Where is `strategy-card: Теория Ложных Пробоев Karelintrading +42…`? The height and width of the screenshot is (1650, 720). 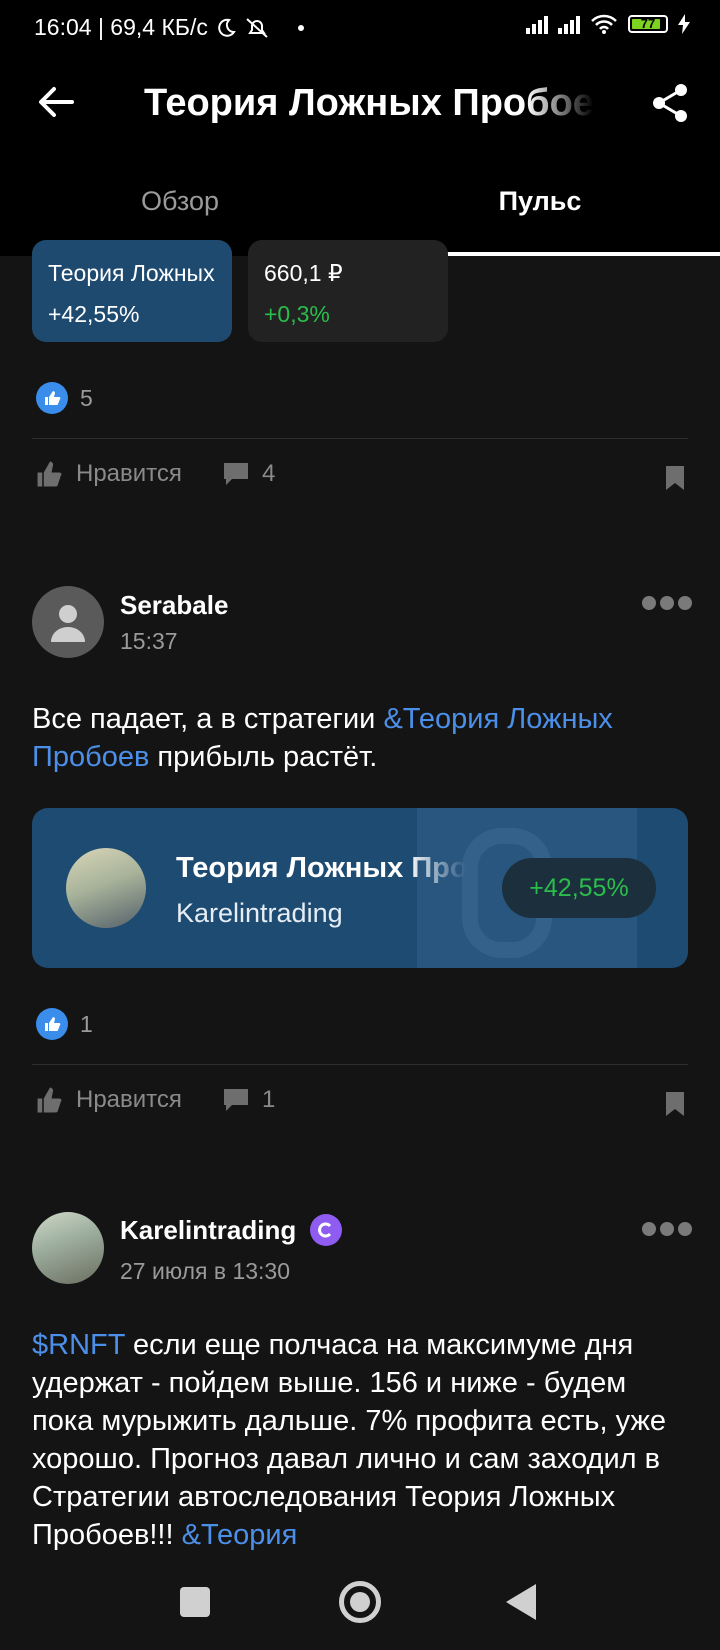 strategy-card: Теория Ложных Пробоев Karelintrading +42… is located at coordinates (360, 888).